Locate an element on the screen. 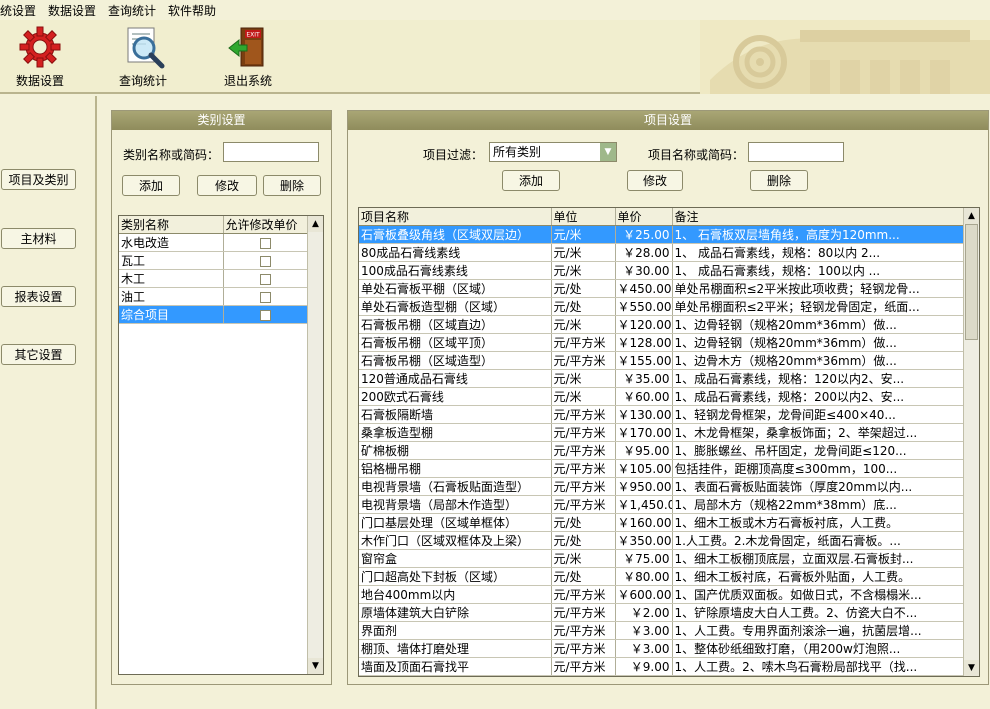 The image size is (990, 709). category-edit-button: 修改 is located at coordinates (227, 185).